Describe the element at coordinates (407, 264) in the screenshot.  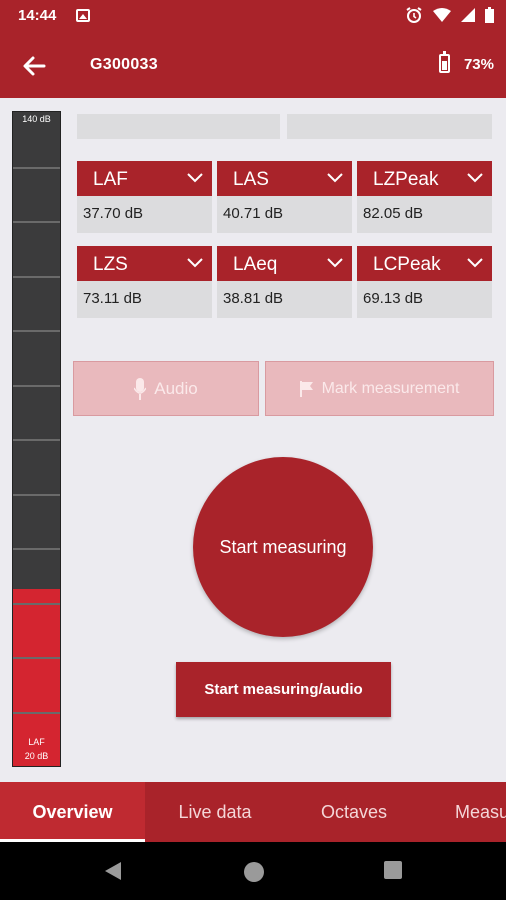
I see `metric-label: LCPeak` at that location.